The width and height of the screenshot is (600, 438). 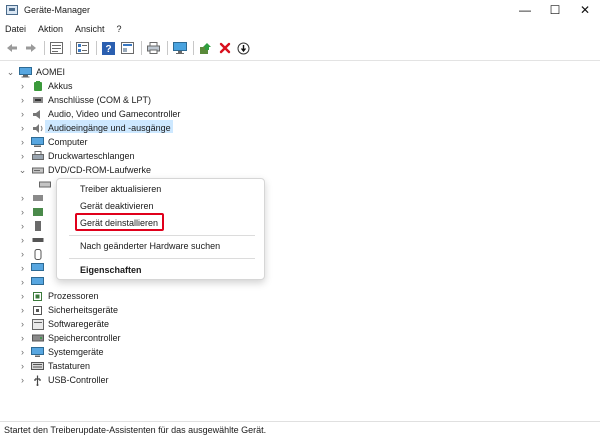 What do you see at coordinates (127, 48) in the screenshot?
I see `device-view-icon` at bounding box center [127, 48].